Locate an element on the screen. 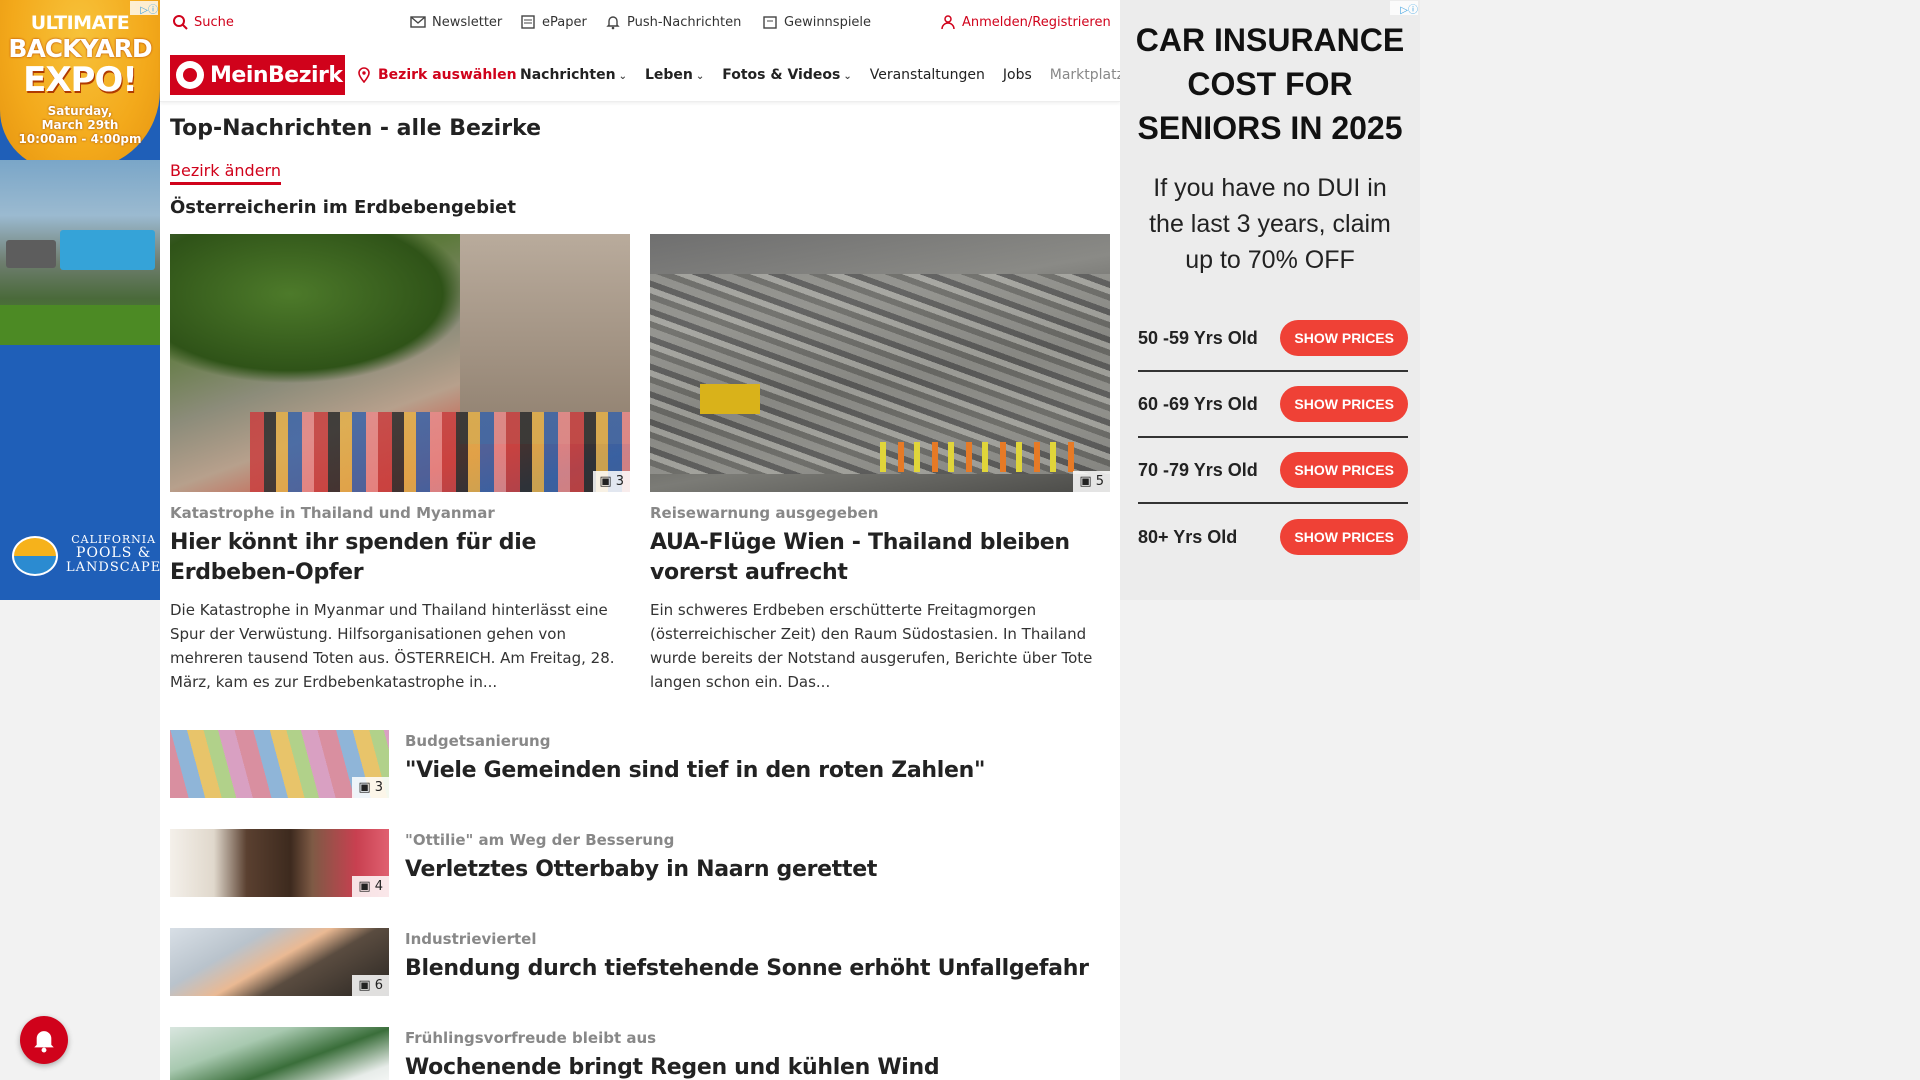 The image size is (1920, 1080). pool-water is located at coordinates (107, 250).